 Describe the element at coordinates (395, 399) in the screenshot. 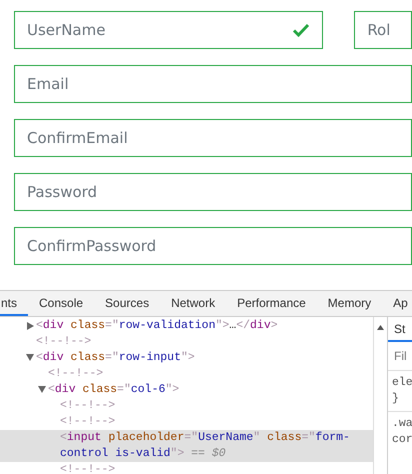

I see `style-rule-line: }` at that location.